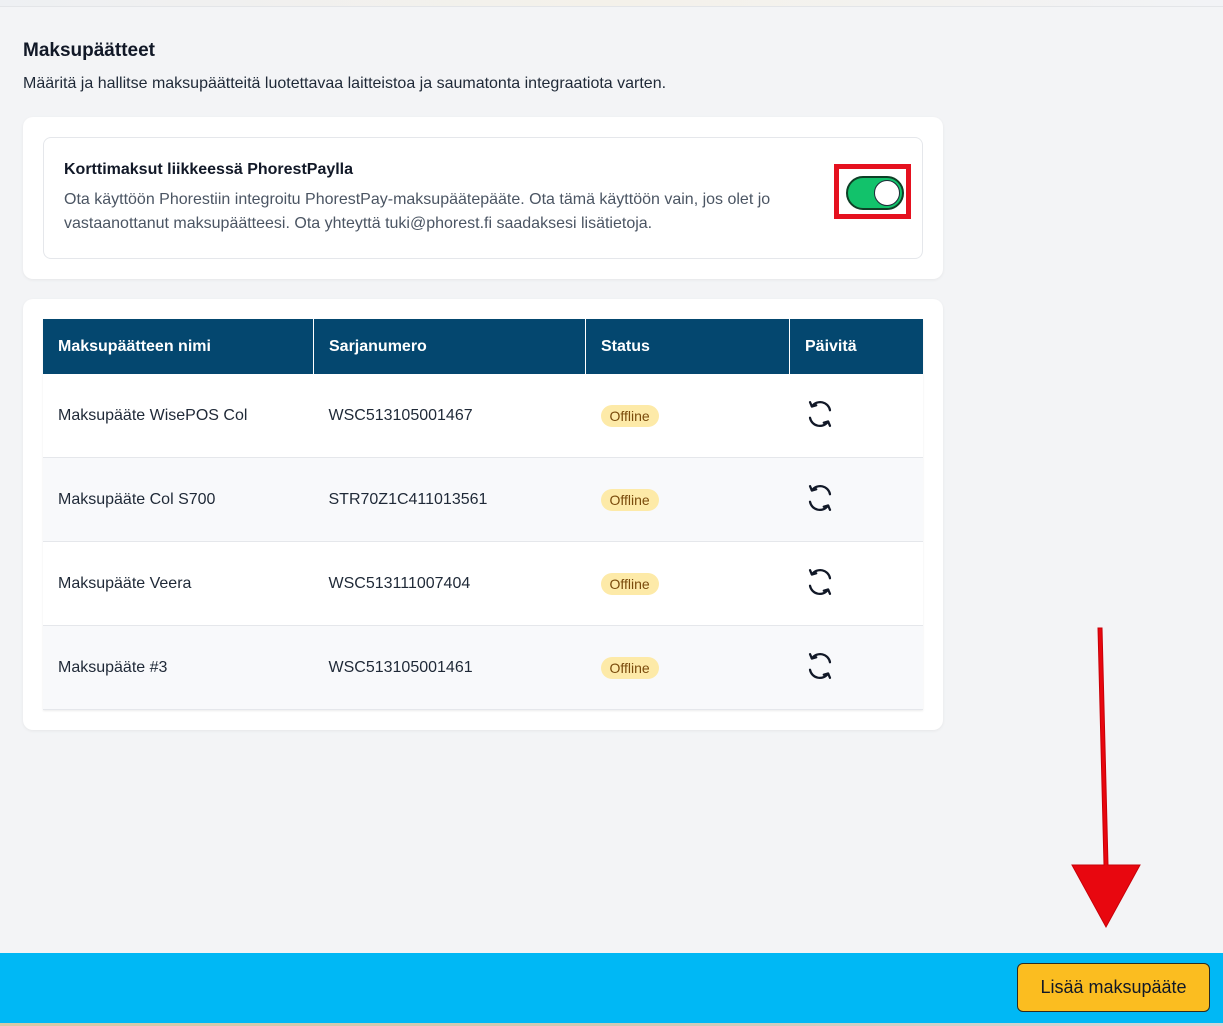 The height and width of the screenshot is (1026, 1223). What do you see at coordinates (856, 346) in the screenshot?
I see `column-header-refresh: Päivitä` at bounding box center [856, 346].